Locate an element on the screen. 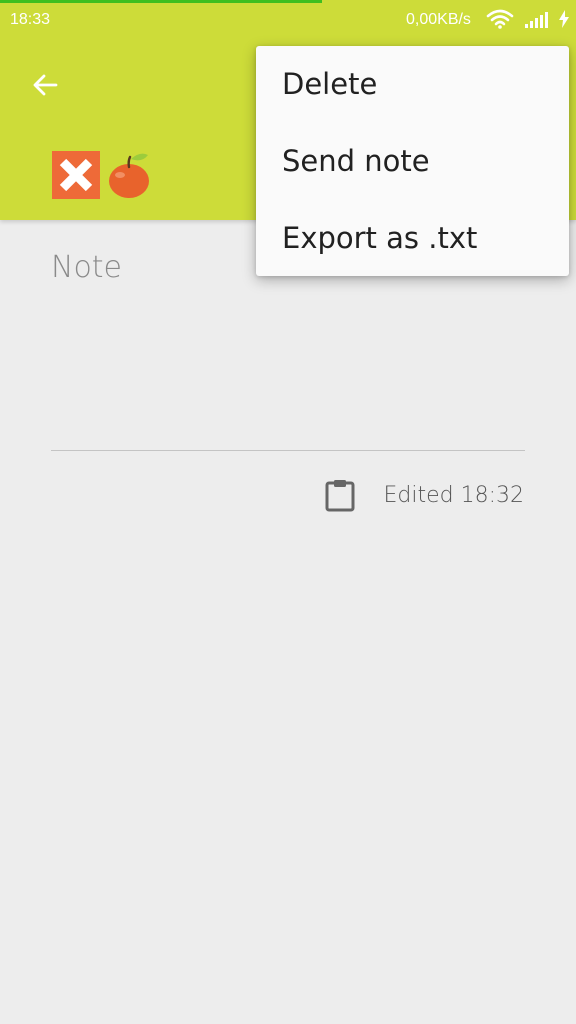 This screenshot has height=1024, width=576. note-underline is located at coordinates (288, 450).